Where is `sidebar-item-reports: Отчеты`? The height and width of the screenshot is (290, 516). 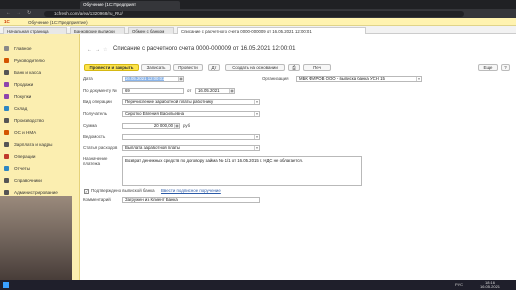 sidebar-item-reports: Отчеты is located at coordinates (41, 169).